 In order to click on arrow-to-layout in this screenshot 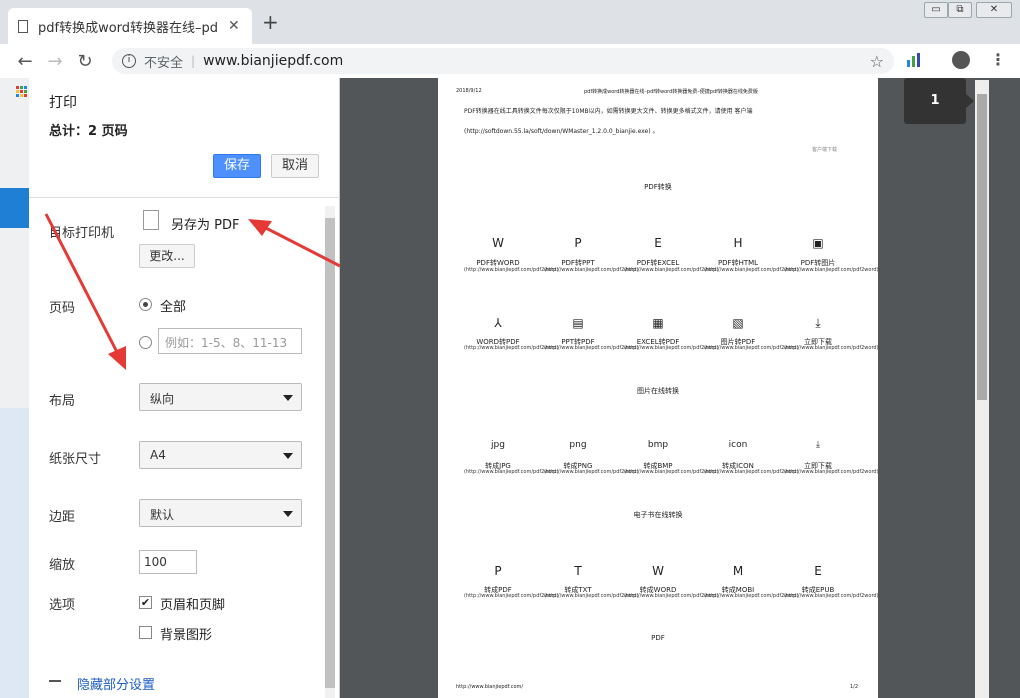, I will do `click(82, 284)`.